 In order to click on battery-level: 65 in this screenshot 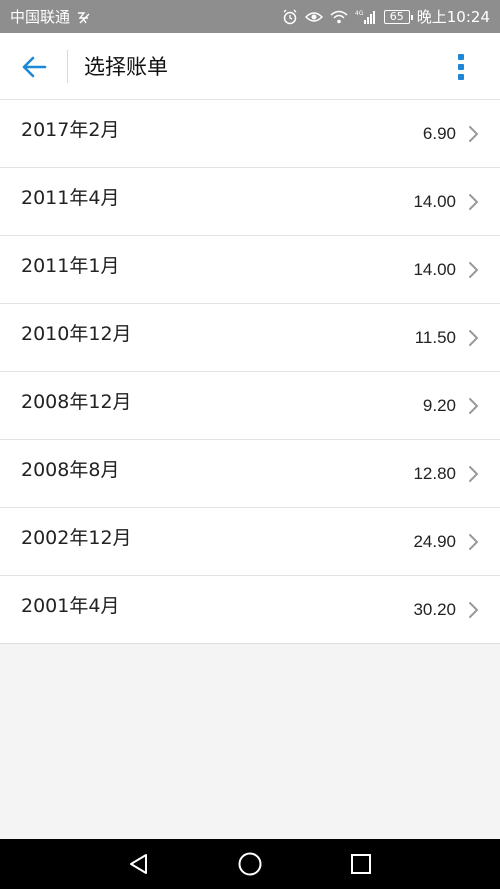, I will do `click(396, 16)`.